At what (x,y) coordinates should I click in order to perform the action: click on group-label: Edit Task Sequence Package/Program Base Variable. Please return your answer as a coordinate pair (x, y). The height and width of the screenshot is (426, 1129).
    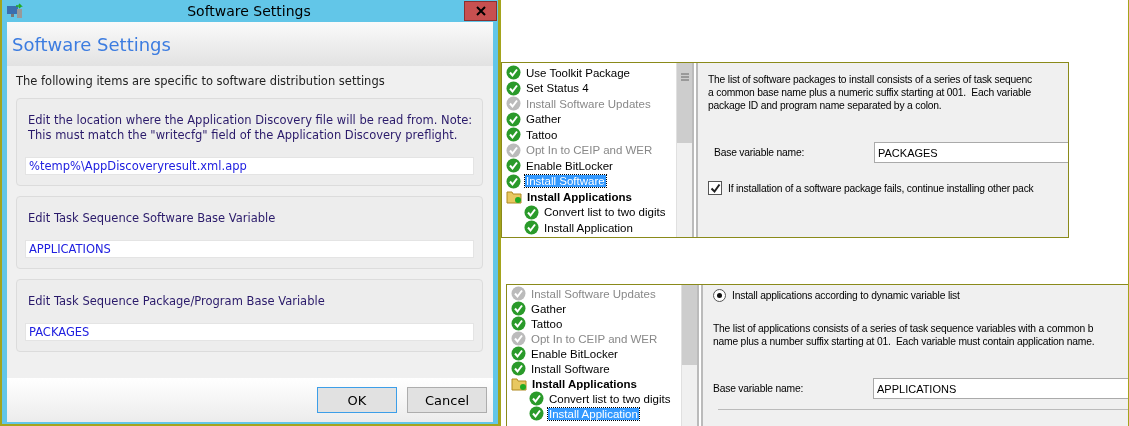
    Looking at the image, I should click on (176, 301).